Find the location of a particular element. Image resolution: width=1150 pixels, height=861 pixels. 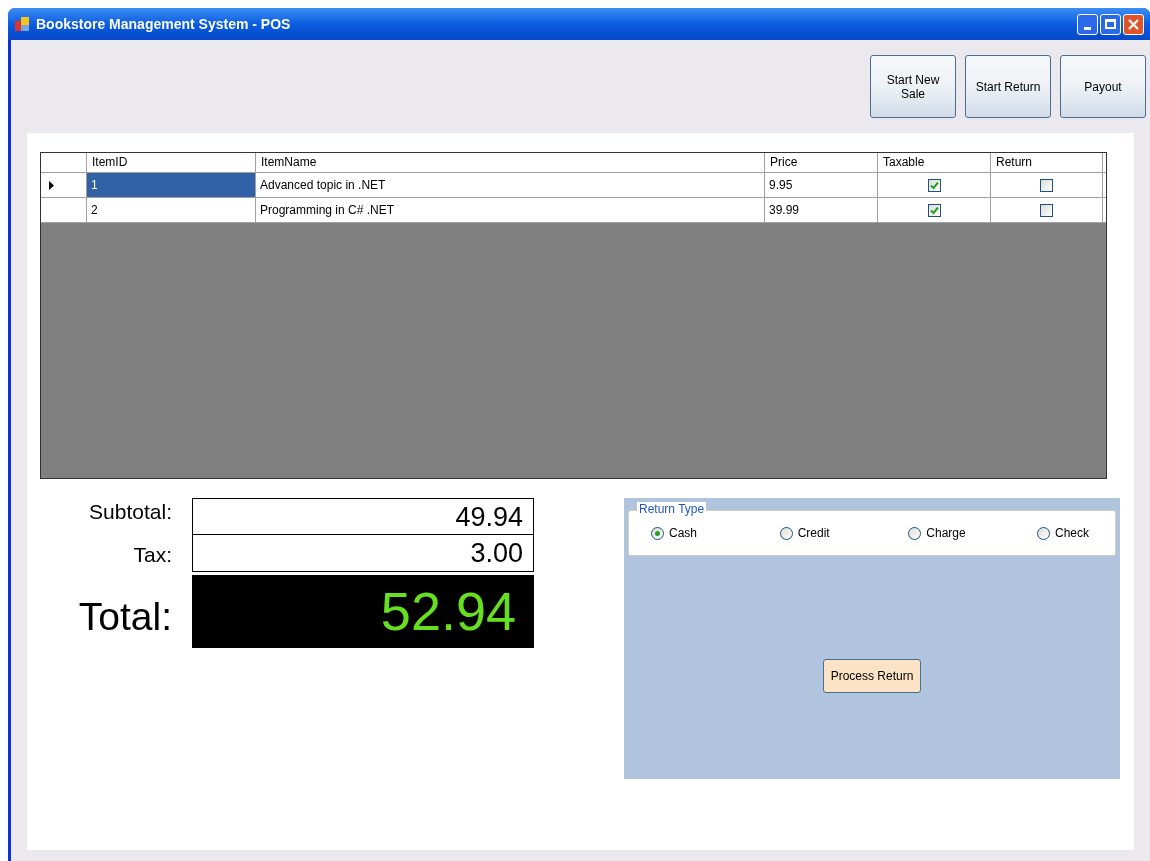

radio-option: Credit is located at coordinates (824, 533).